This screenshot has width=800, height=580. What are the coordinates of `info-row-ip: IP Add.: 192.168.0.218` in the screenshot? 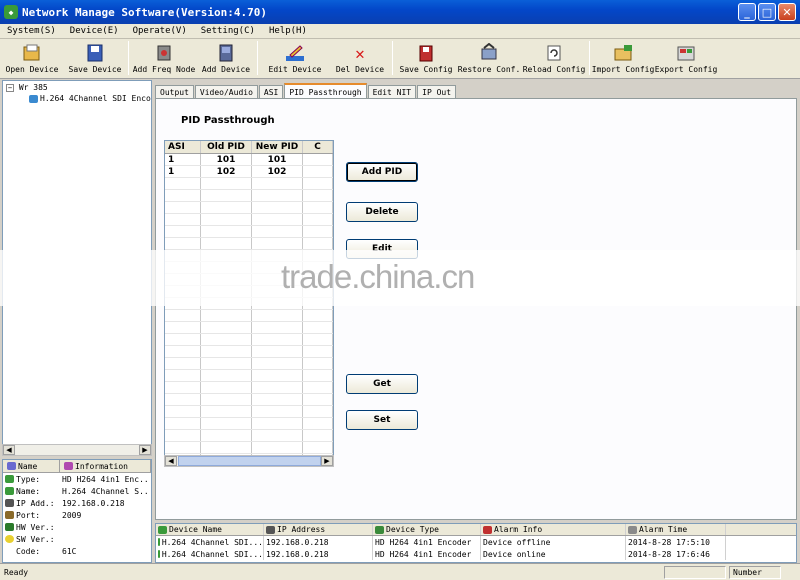 It's located at (77, 503).